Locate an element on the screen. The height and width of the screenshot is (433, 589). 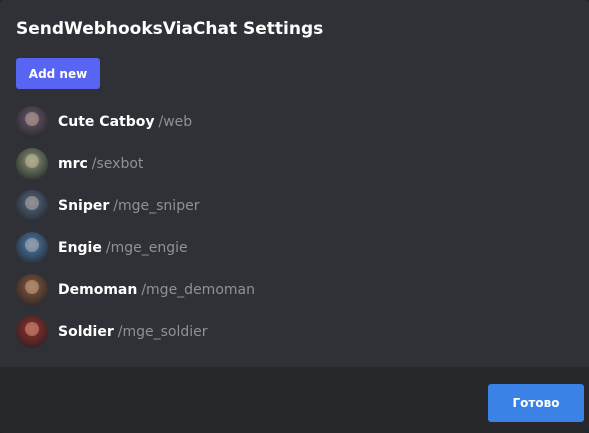
catboy-avatar is located at coordinates (32, 122).